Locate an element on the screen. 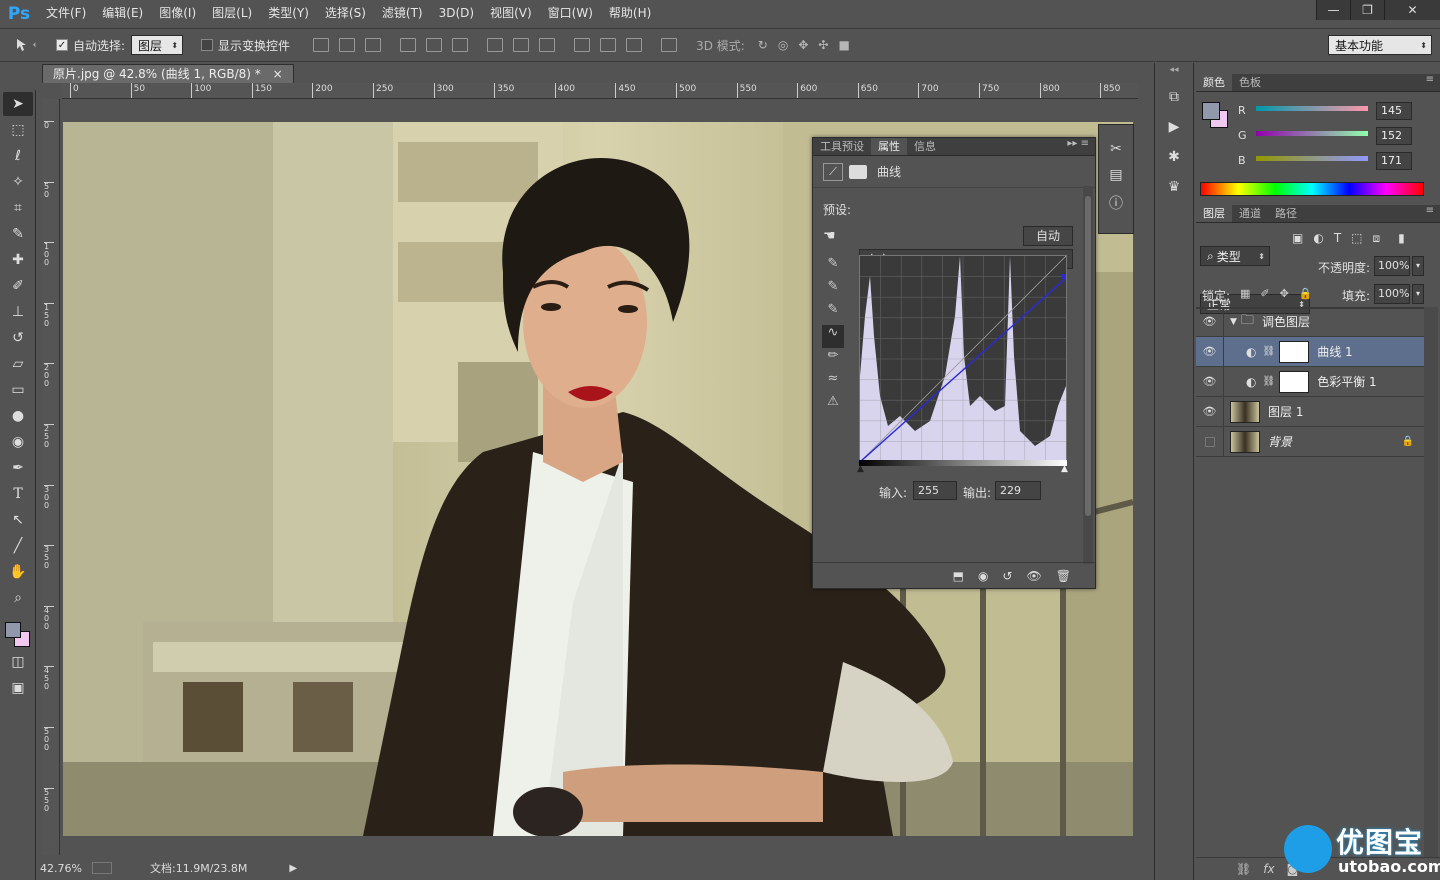 The width and height of the screenshot is (1440, 880). menu-layer: 图层(L) is located at coordinates (232, 13).